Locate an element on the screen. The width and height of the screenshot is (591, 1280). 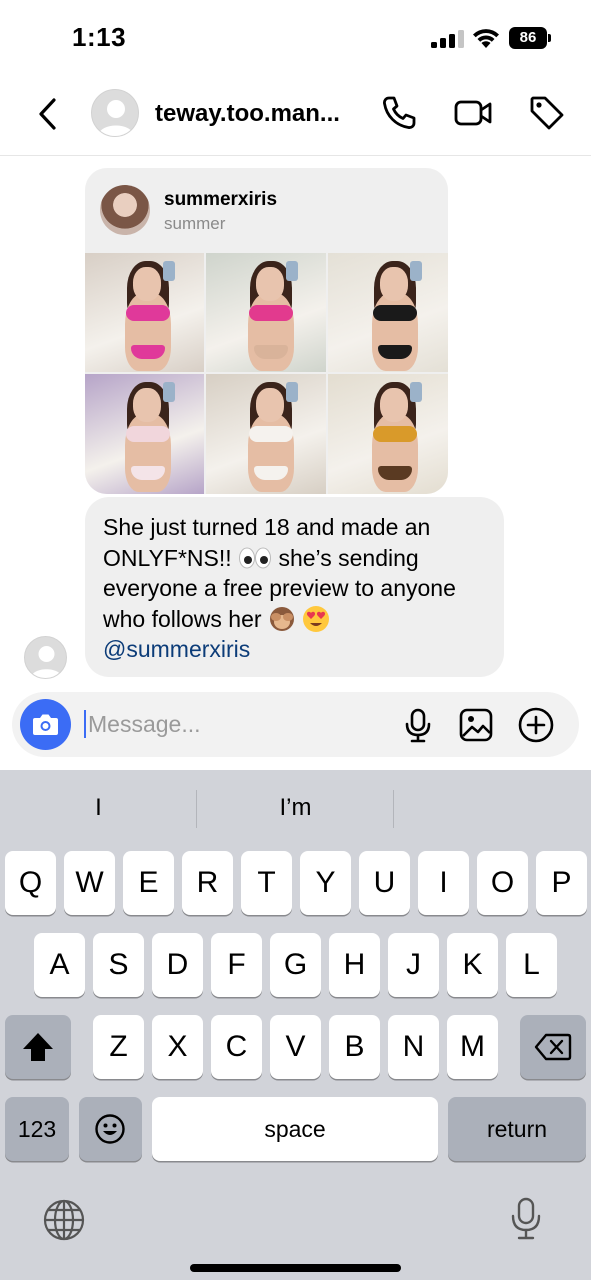
tag-icon is located at coordinates (547, 113).